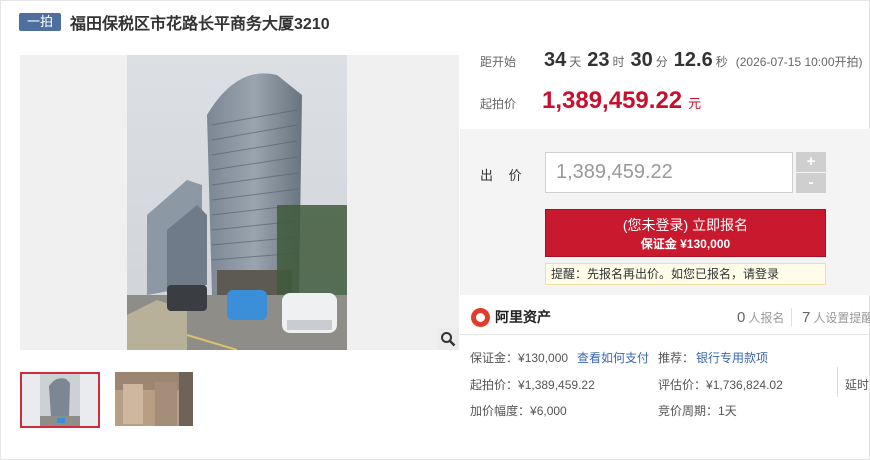  What do you see at coordinates (494, 358) in the screenshot?
I see `deposit-label: 保证金：` at bounding box center [494, 358].